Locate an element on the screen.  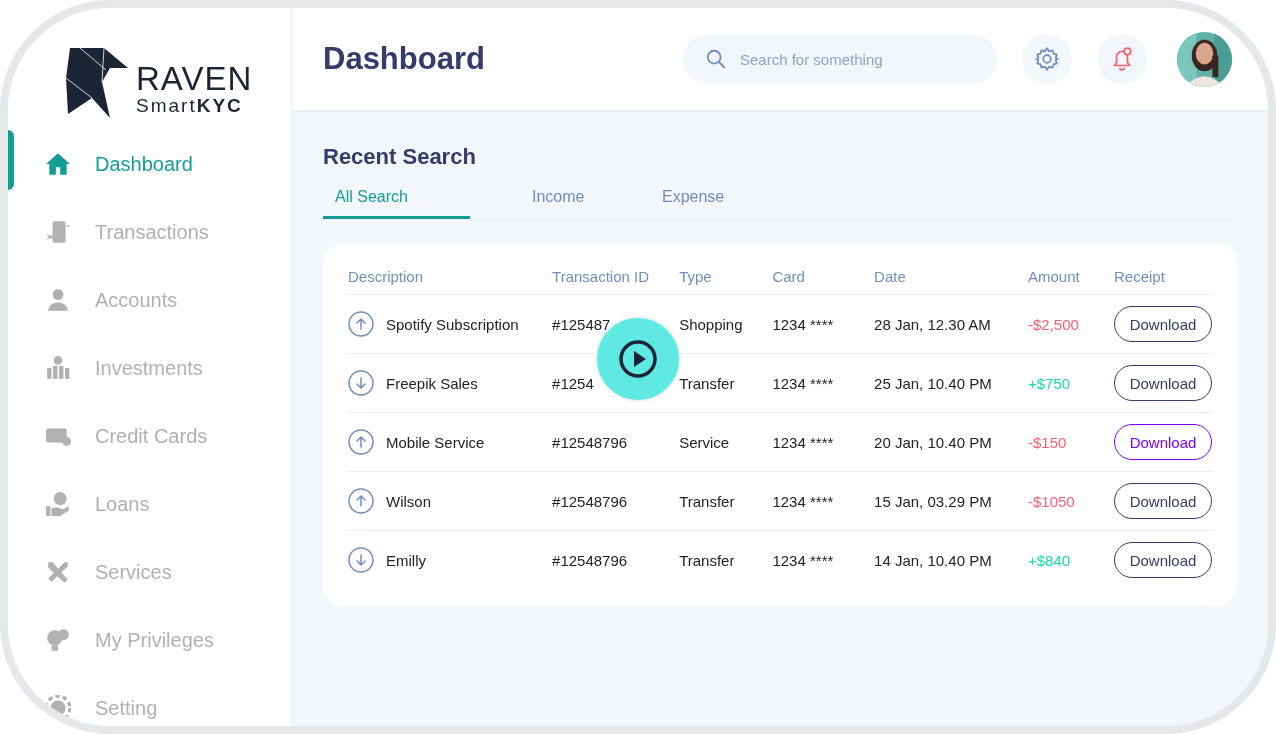
date-text: 15 Jan, 03.29 PM is located at coordinates (933, 501).